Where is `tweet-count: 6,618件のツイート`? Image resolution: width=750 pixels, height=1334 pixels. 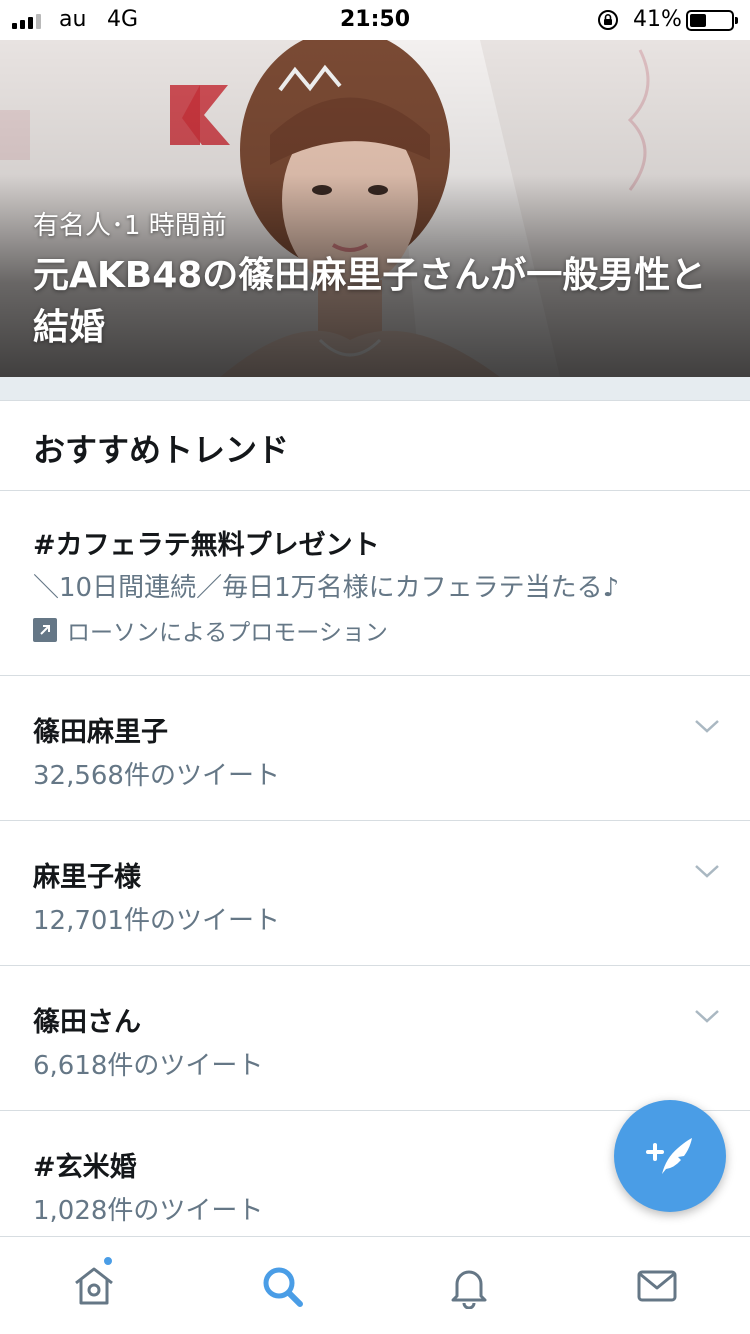
tweet-count: 6,618件のツイート is located at coordinates (148, 1066).